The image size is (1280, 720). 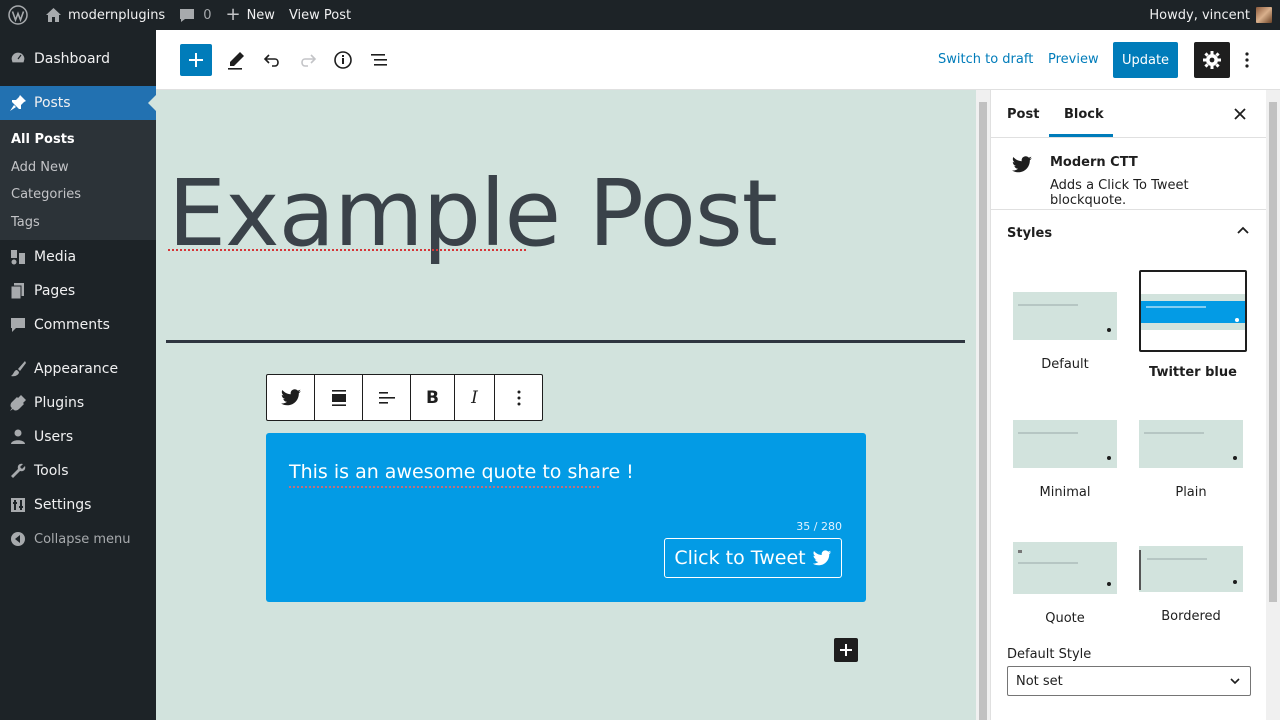 I want to click on close-sidebar-button, so click(x=1240, y=114).